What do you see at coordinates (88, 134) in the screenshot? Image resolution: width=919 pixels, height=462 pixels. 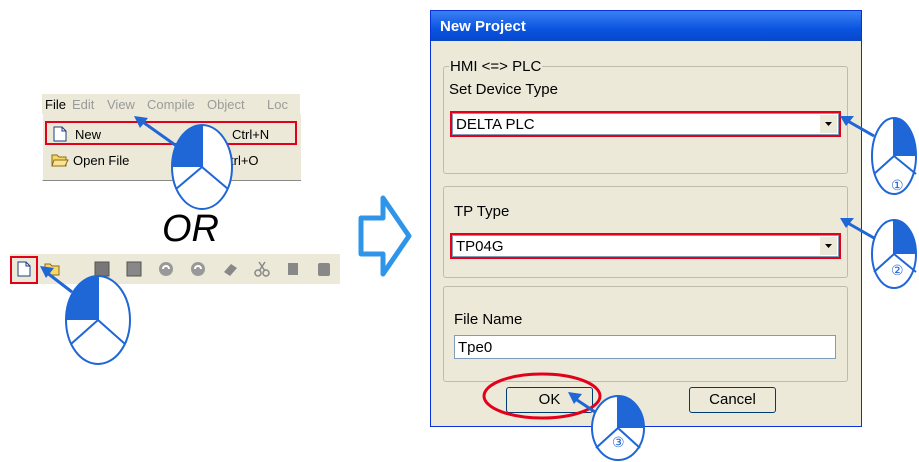 I see `menu-item-label: New` at bounding box center [88, 134].